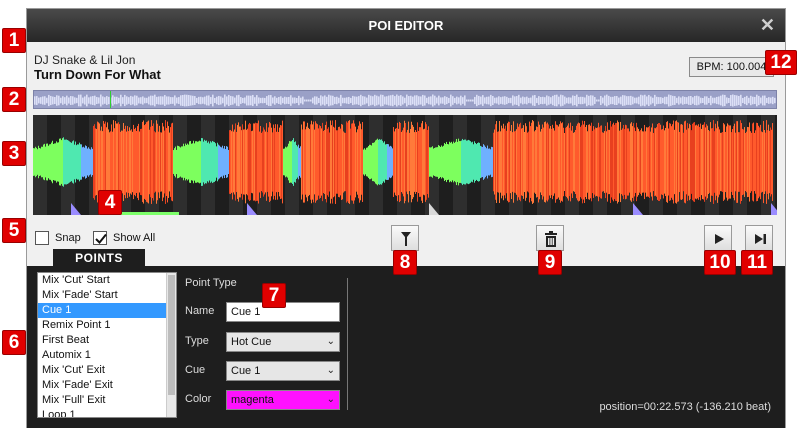 This screenshot has height=434, width=800. What do you see at coordinates (550, 262) in the screenshot?
I see `callout-9: 9` at bounding box center [550, 262].